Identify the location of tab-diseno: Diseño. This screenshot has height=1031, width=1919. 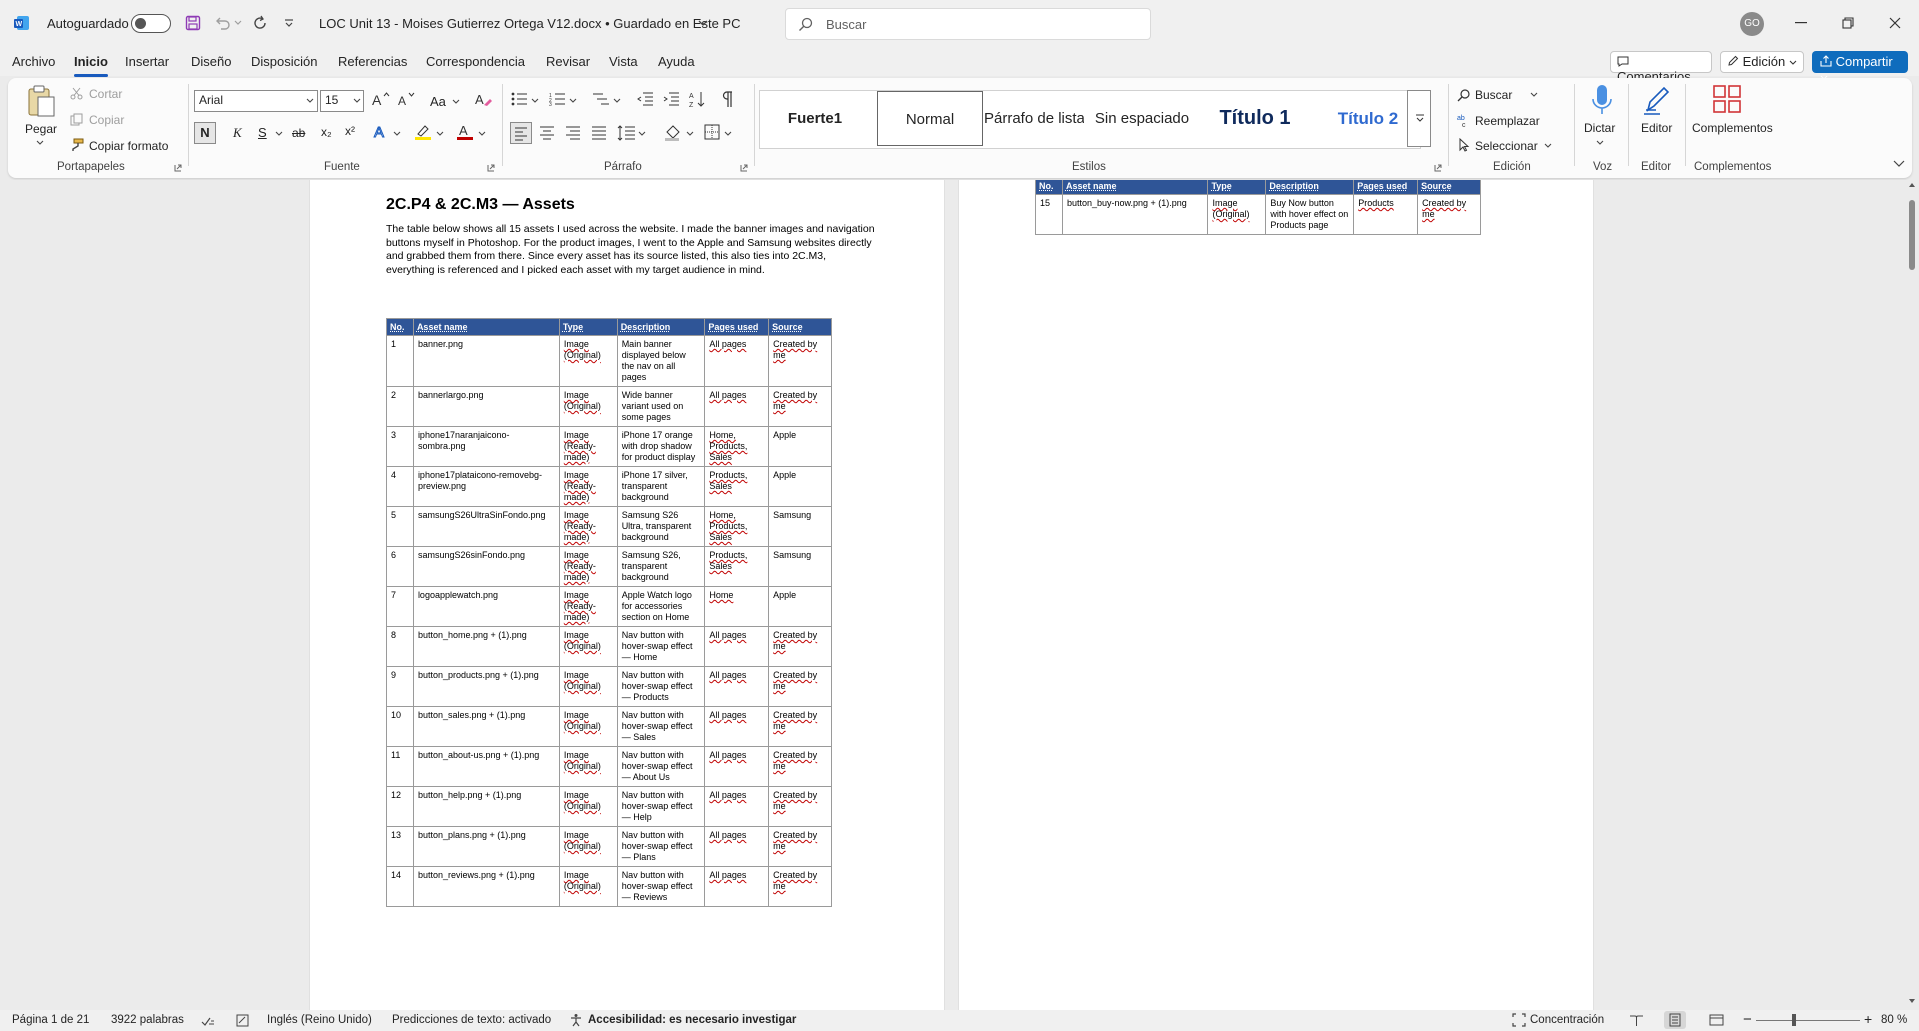
(211, 61).